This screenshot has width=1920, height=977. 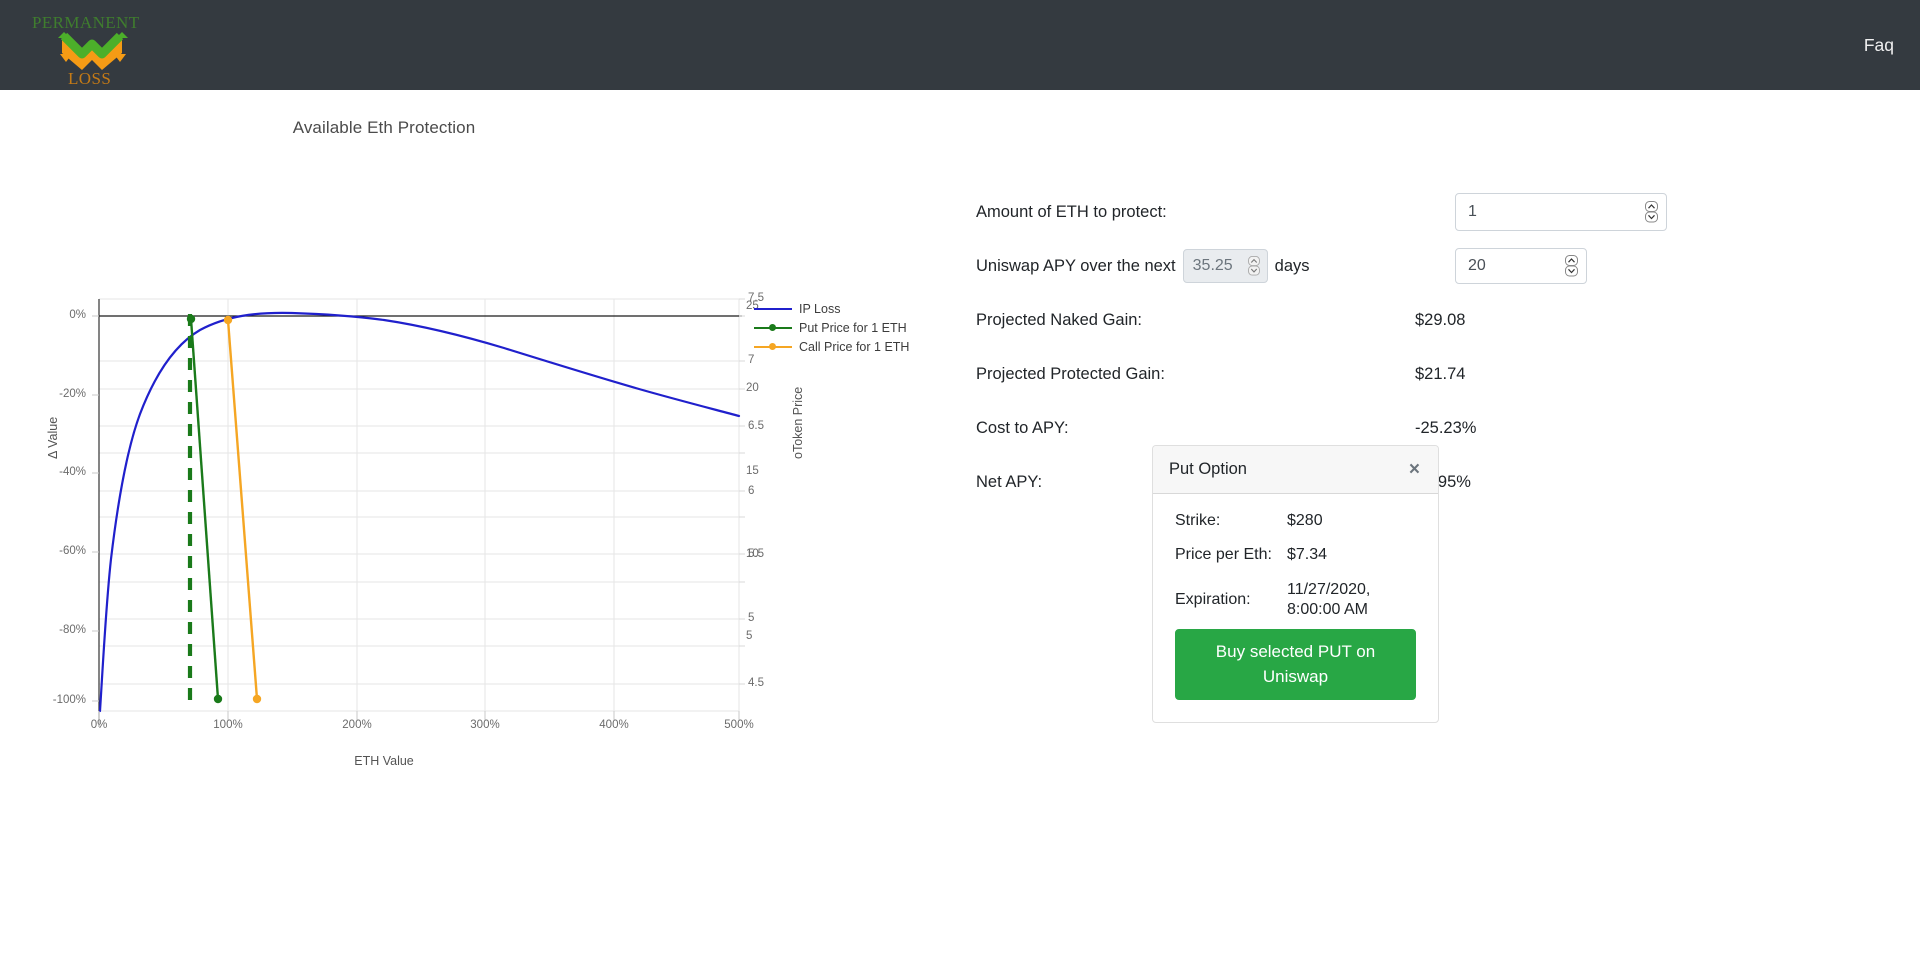 I want to click on y-tick-left-3: -60%, so click(x=72, y=551).